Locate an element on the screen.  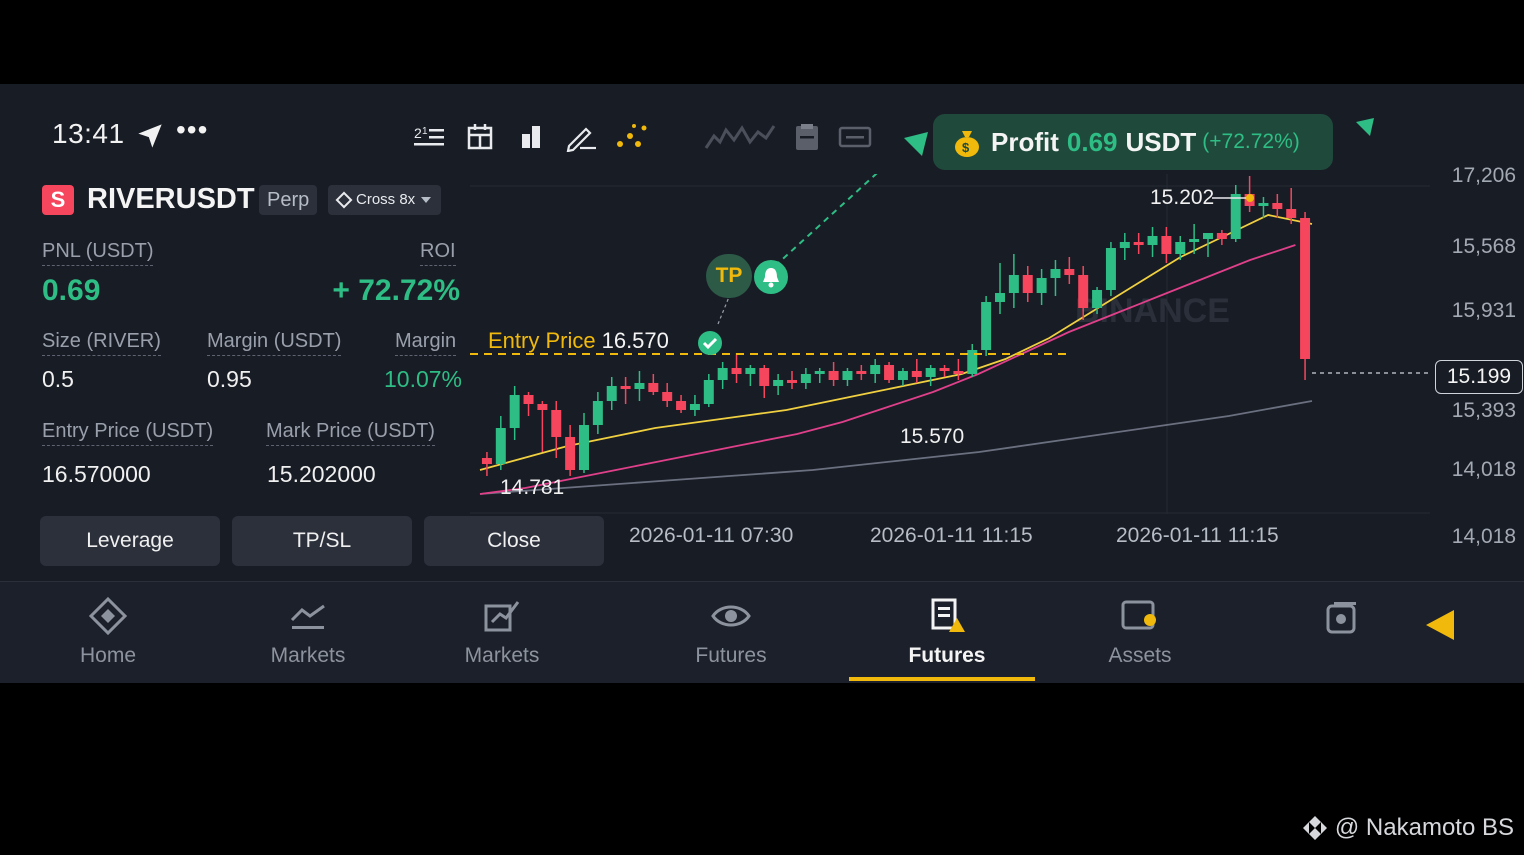
pnl-value: 0.69 is located at coordinates (71, 290).